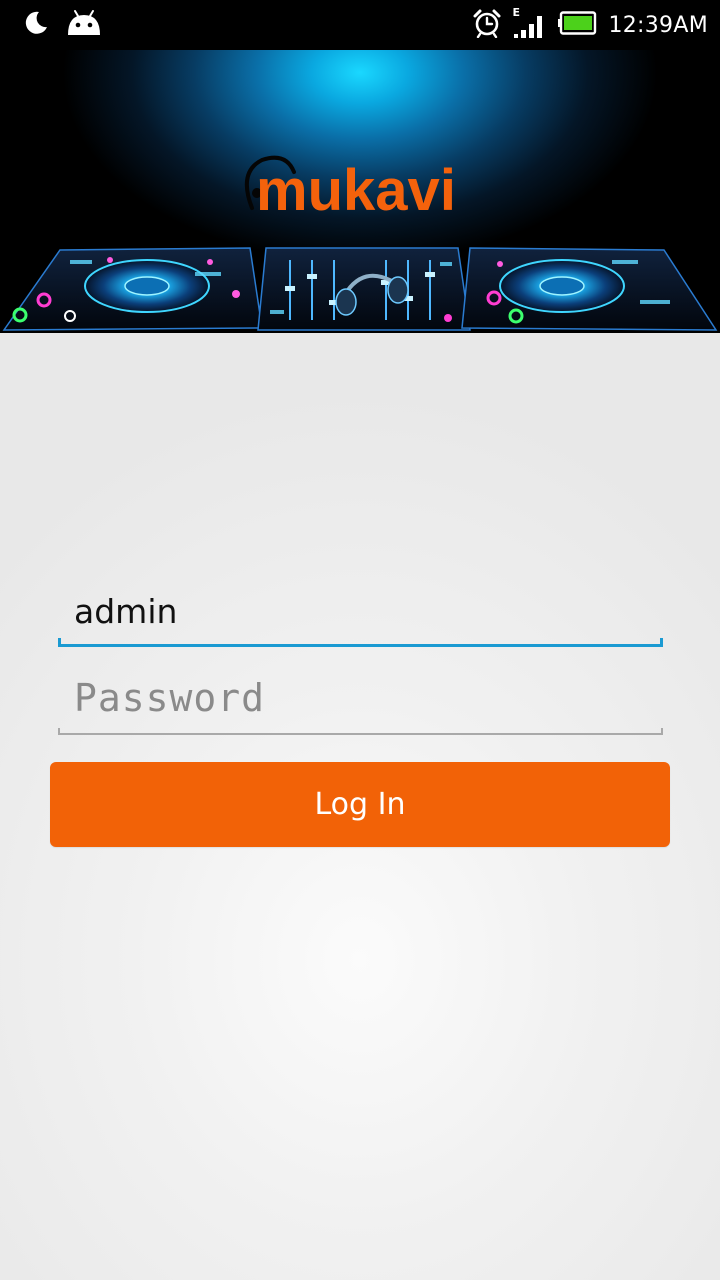 The height and width of the screenshot is (1280, 720). Describe the element at coordinates (84, 25) in the screenshot. I see `android-icon` at that location.